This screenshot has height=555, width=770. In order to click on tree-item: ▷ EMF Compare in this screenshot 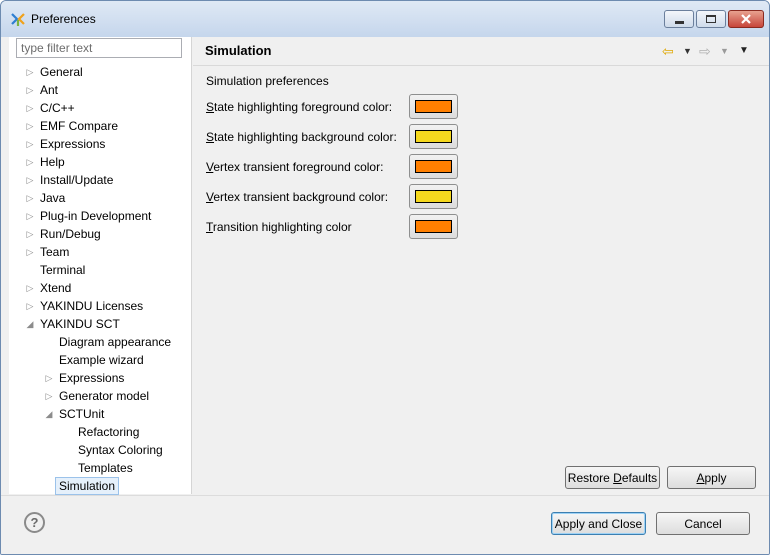, I will do `click(100, 126)`.